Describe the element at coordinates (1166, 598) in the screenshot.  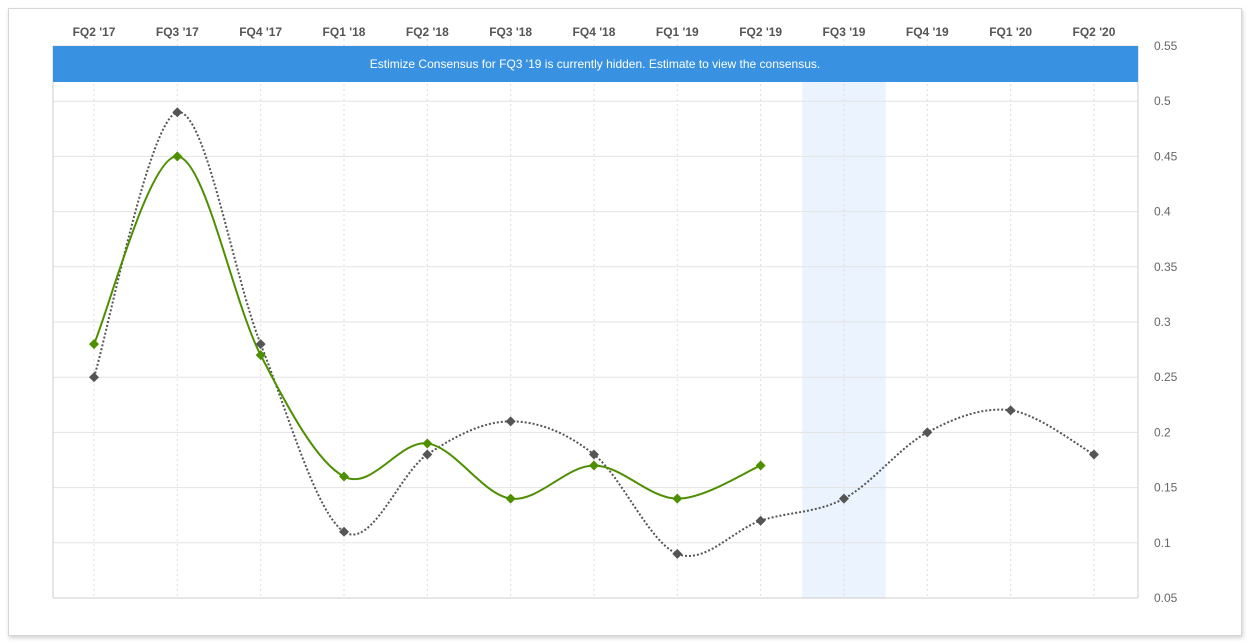
I see `y-tick-label: 0.05` at that location.